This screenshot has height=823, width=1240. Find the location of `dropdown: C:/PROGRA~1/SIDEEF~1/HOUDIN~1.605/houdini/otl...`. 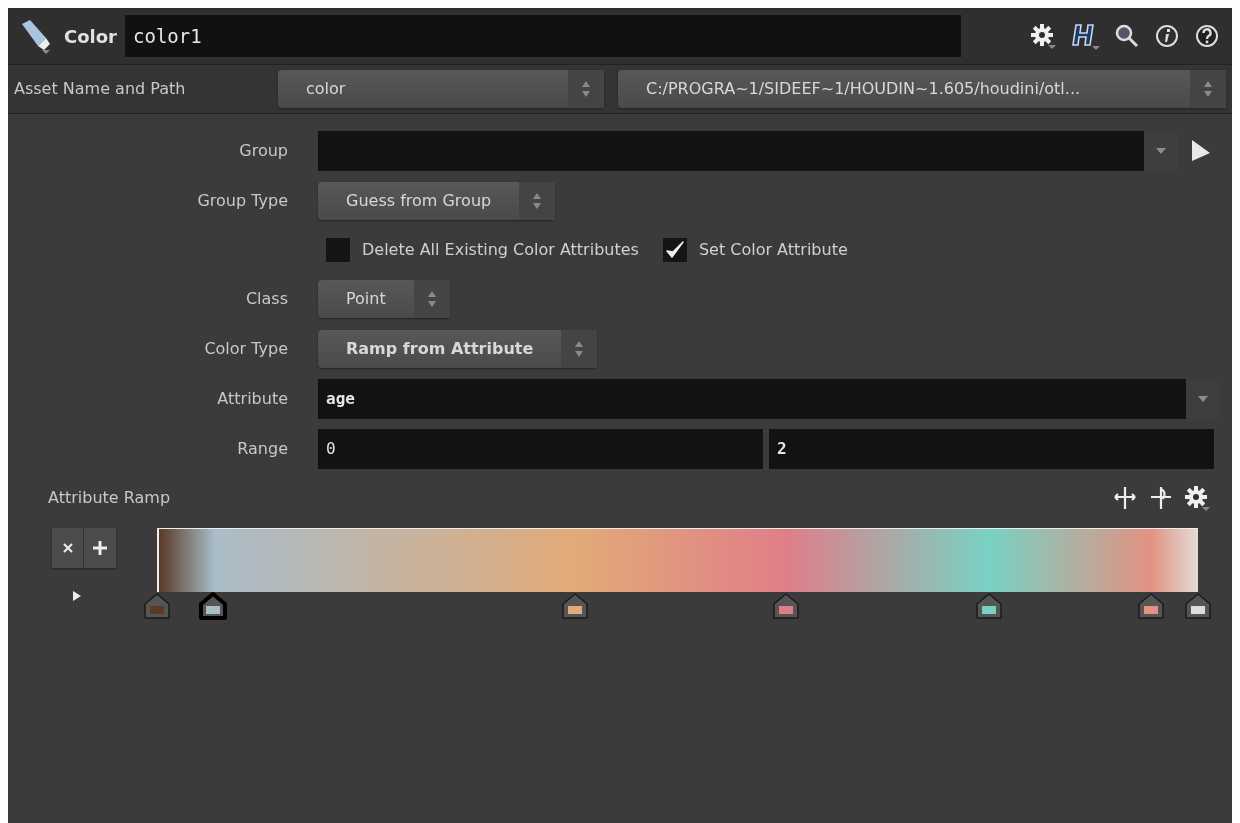

dropdown: C:/PROGRA~1/SIDEEF~1/HOUDIN~1.605/houdini/otl... is located at coordinates (922, 89).